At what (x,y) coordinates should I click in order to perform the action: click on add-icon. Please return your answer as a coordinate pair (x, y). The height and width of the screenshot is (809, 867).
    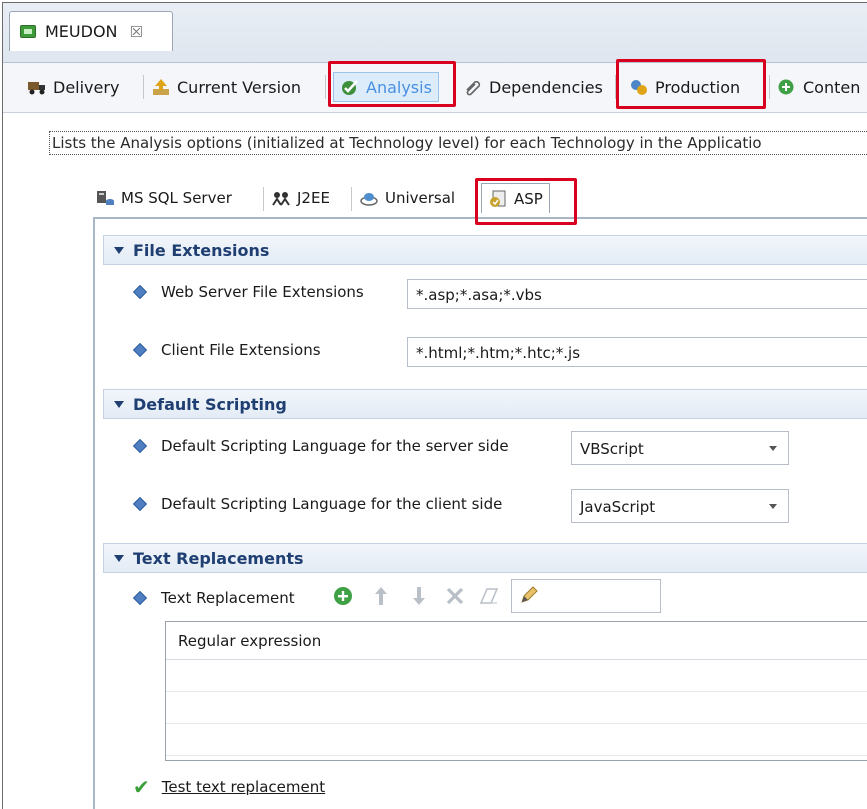
    Looking at the image, I should click on (343, 596).